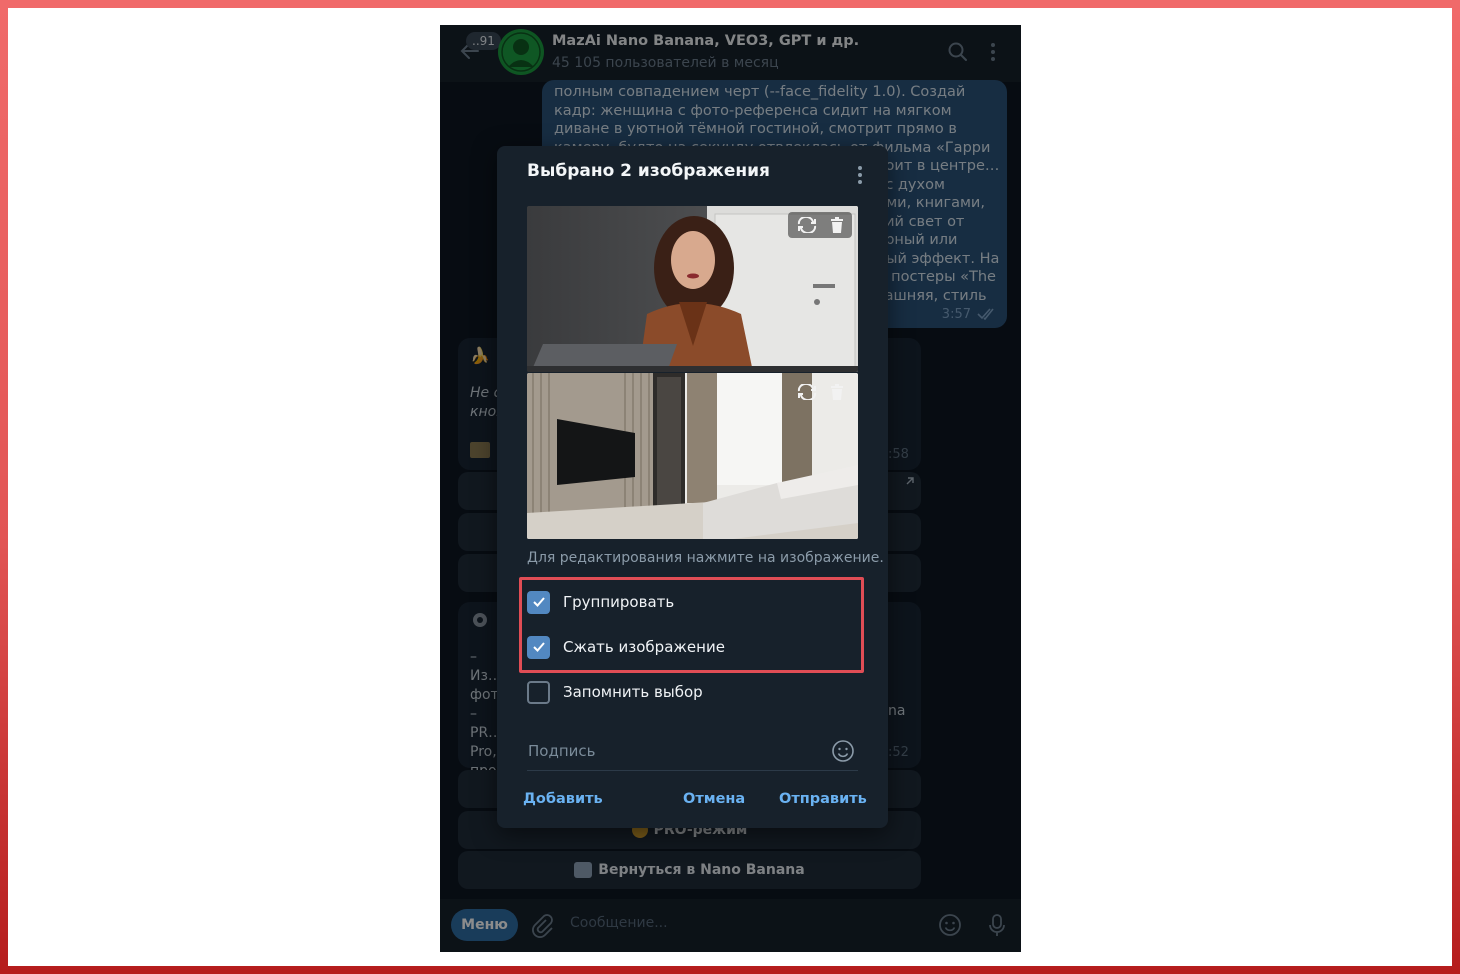 The image size is (1460, 974). I want to click on caption-underline, so click(692, 770).